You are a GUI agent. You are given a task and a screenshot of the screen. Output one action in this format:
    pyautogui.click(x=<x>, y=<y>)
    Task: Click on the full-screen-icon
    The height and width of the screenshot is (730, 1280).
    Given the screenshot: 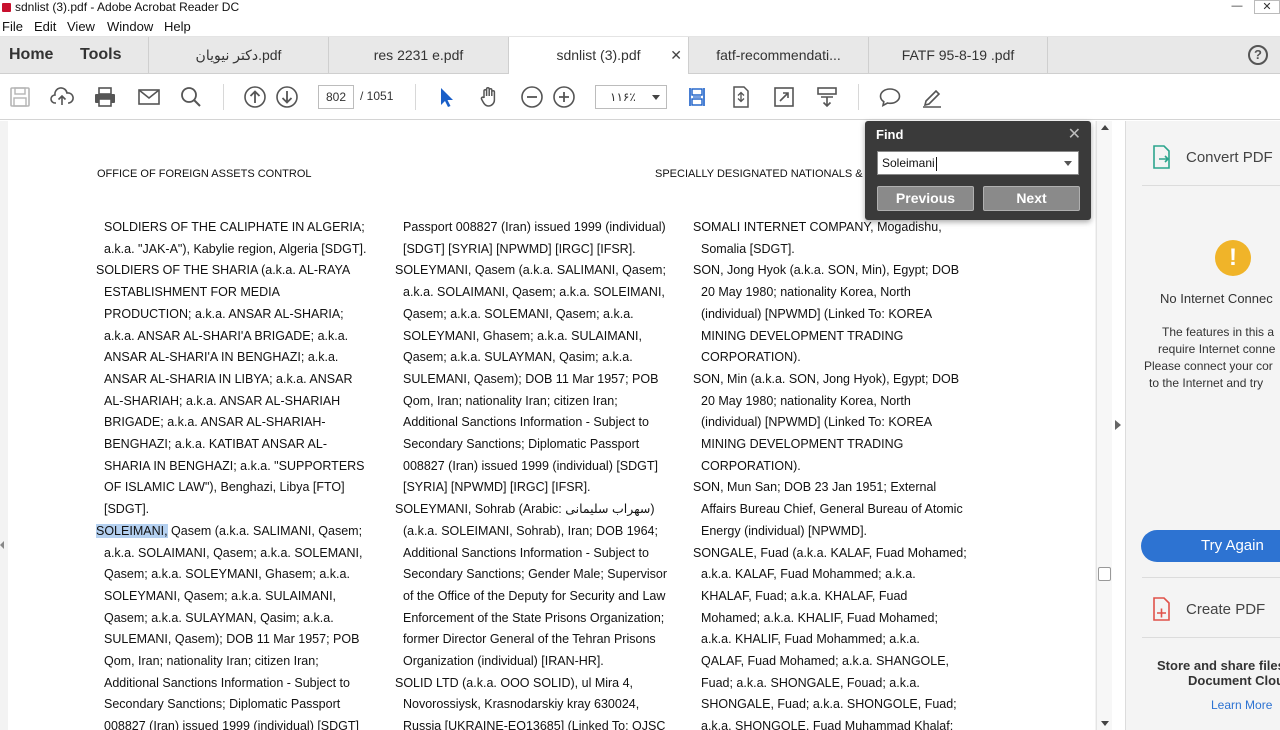 What is the action you would take?
    pyautogui.click(x=784, y=97)
    